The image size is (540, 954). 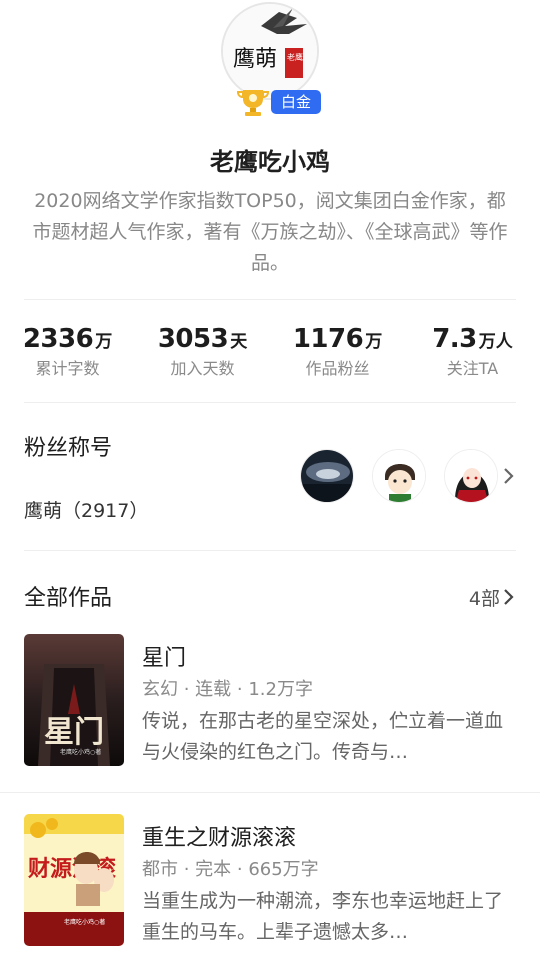 What do you see at coordinates (86, 509) in the screenshot?
I see `fan-title-value: 鹰萌（2917）` at bounding box center [86, 509].